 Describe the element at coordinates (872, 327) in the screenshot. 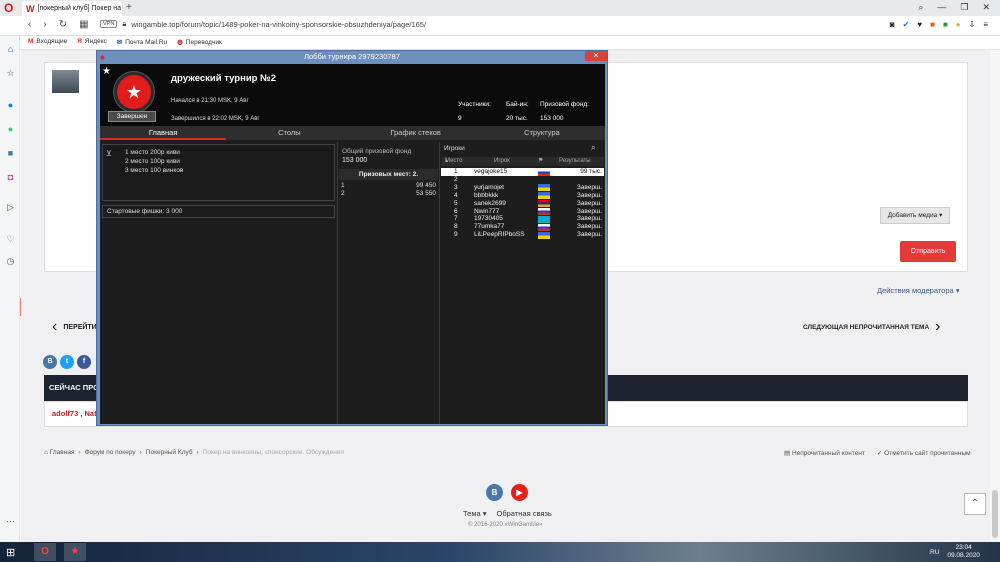

I see `next-topic-link: СЛЕДУЮЩАЯ НЕПРОЧИТАННАЯ ТЕМА ›` at that location.